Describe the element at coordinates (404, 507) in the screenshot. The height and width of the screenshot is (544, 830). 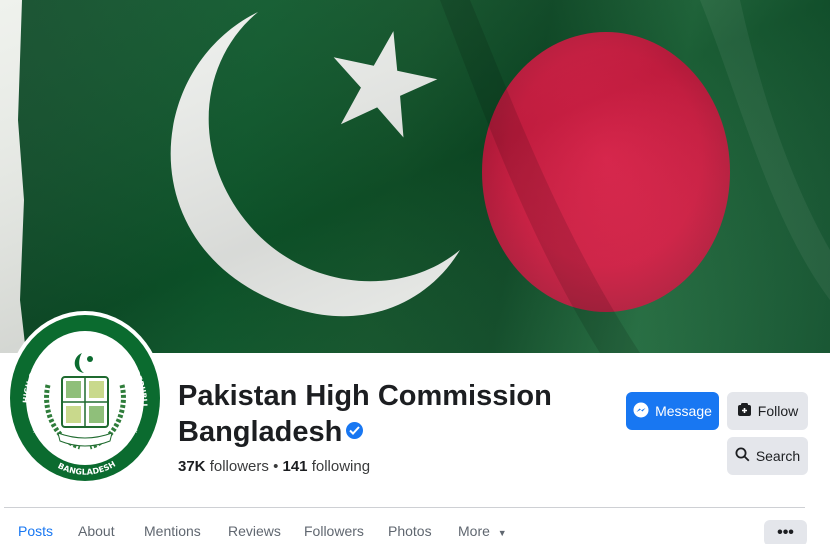
I see `header-divider` at that location.